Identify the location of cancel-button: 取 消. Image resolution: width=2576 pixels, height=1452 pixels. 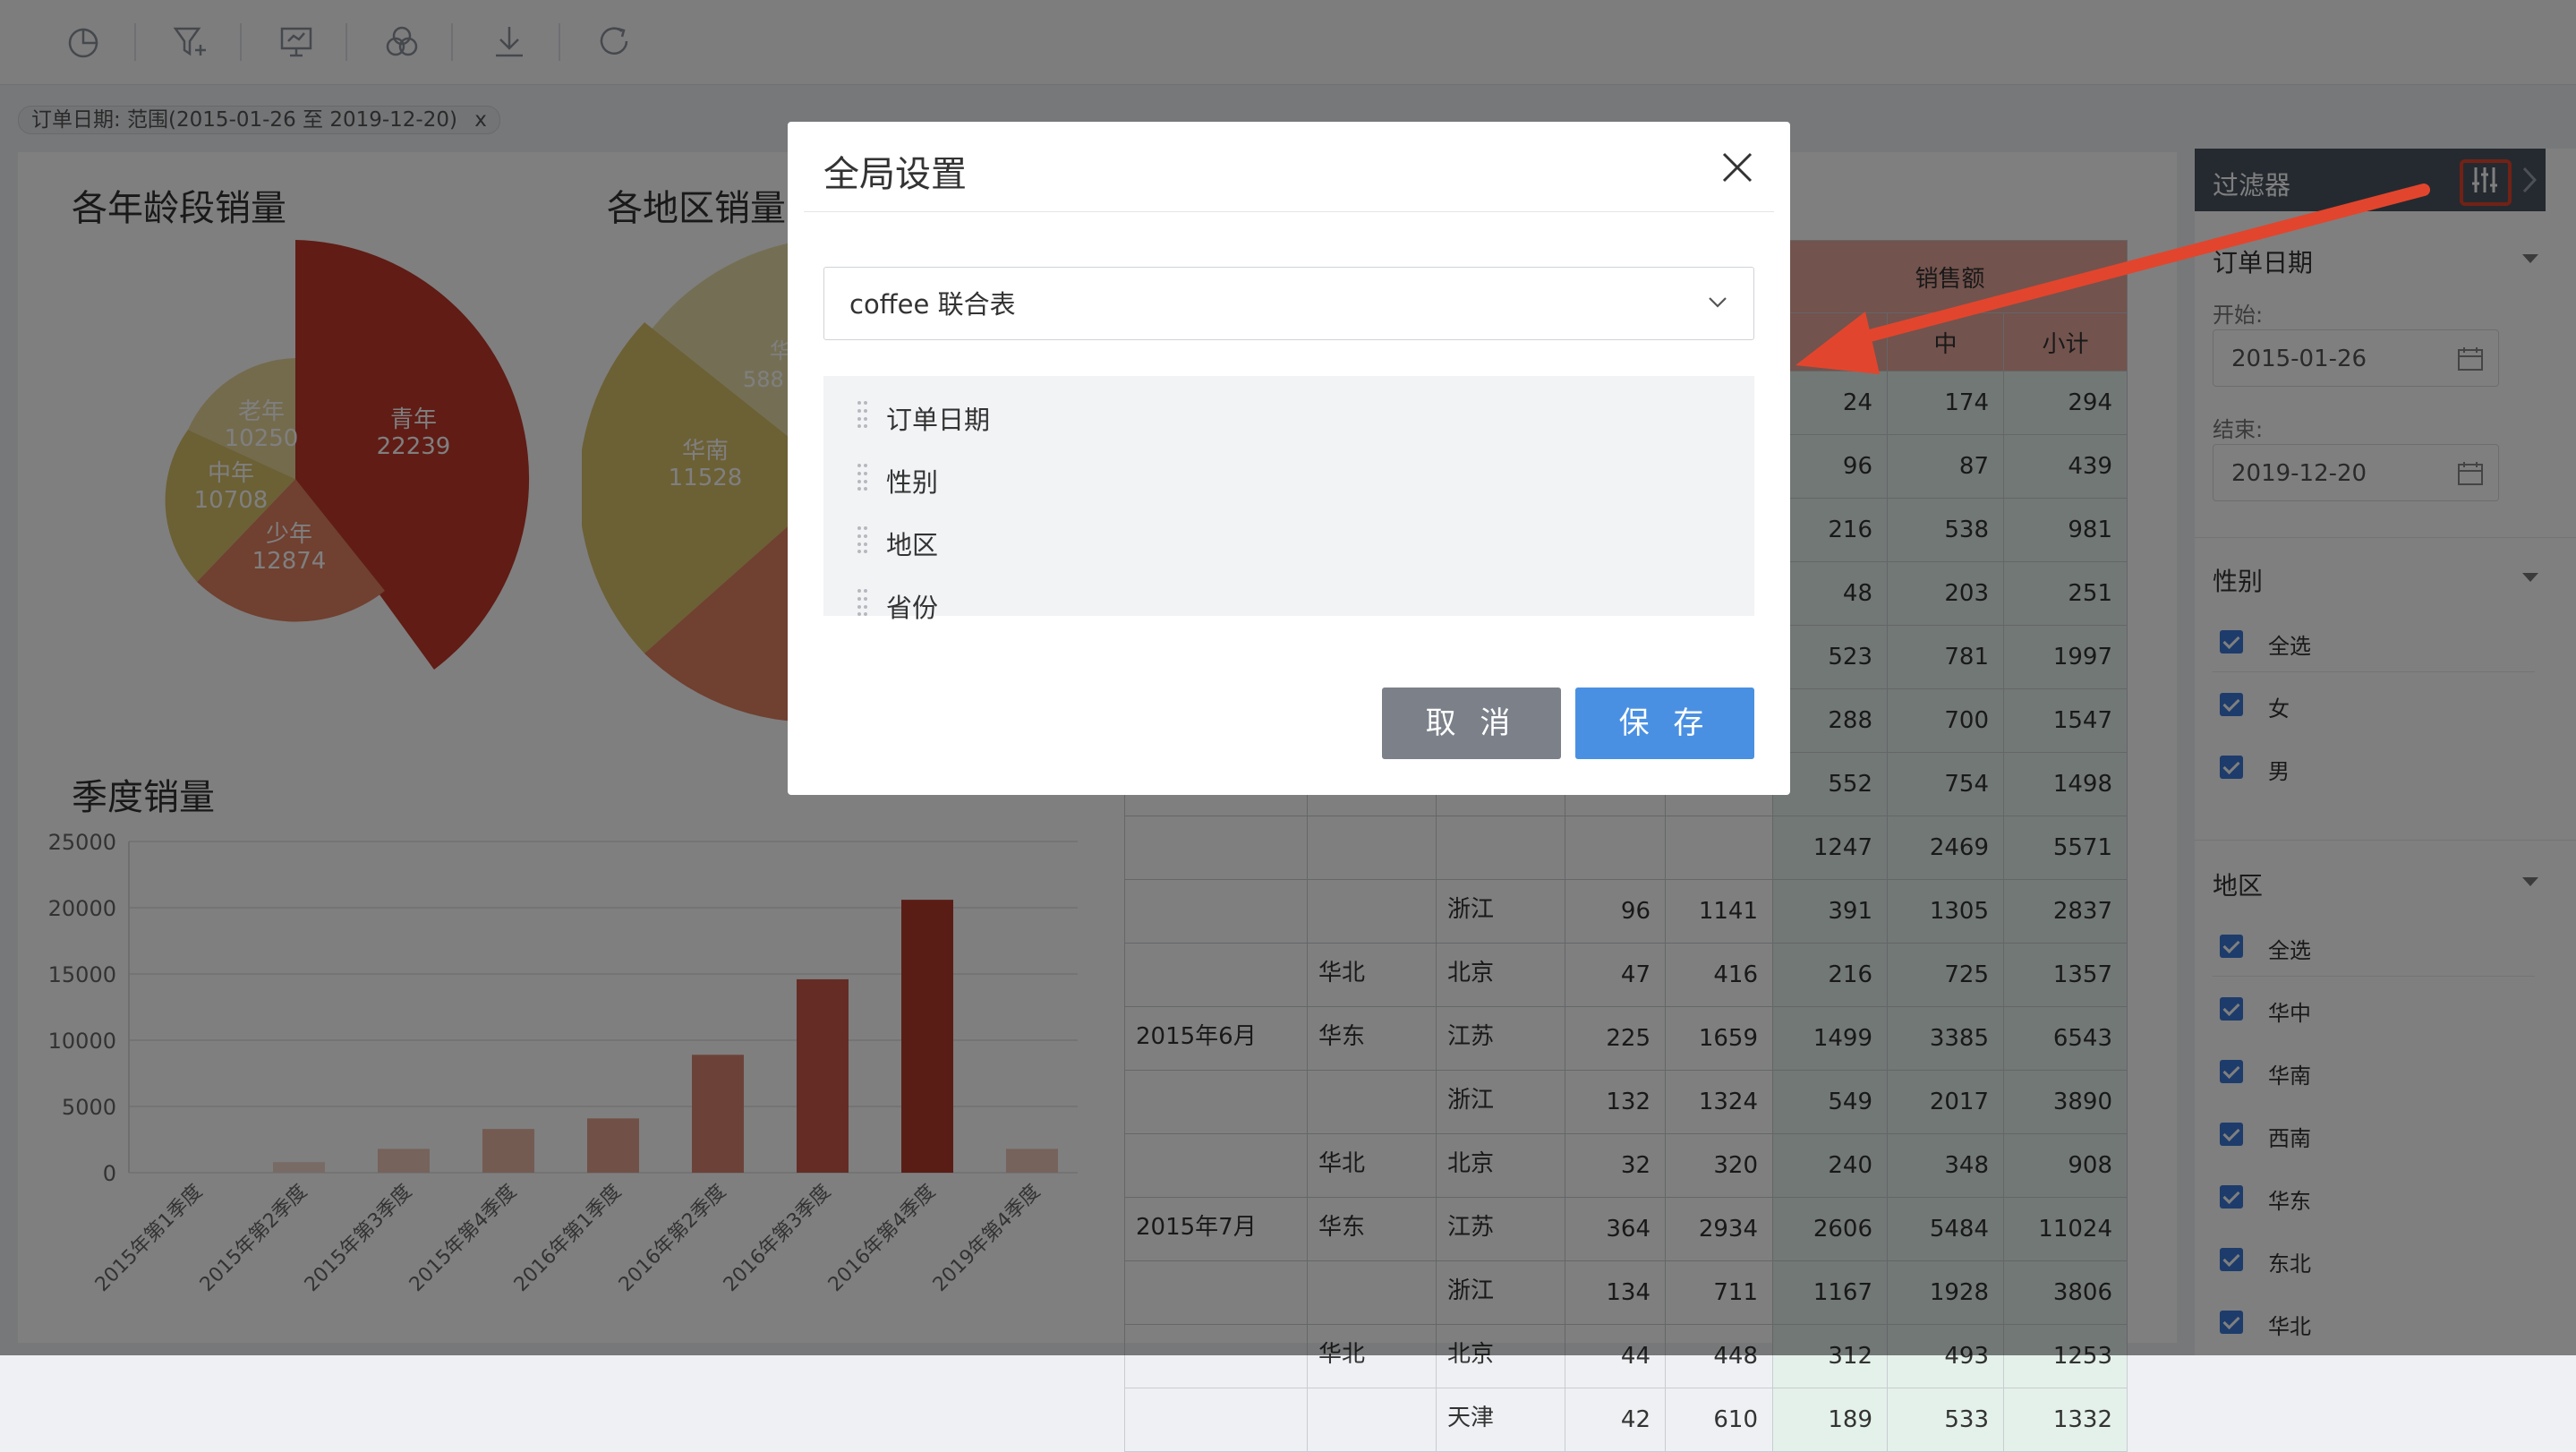
(1471, 723).